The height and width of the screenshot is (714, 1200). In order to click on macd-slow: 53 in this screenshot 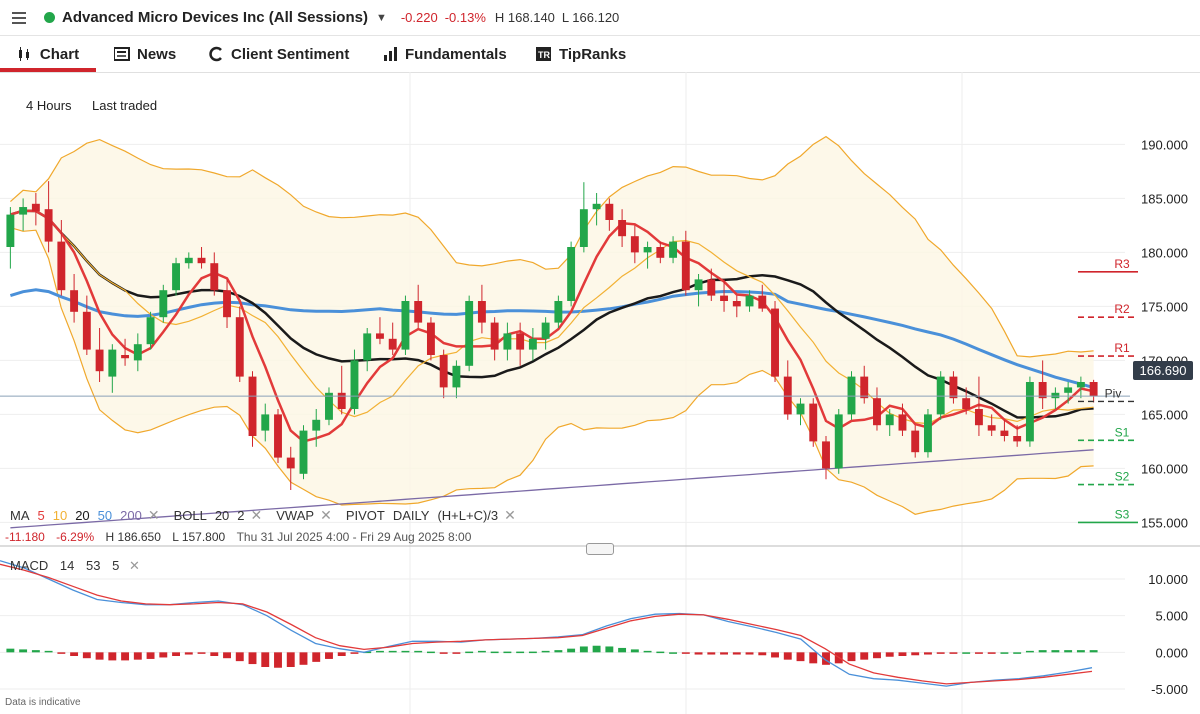, I will do `click(93, 565)`.